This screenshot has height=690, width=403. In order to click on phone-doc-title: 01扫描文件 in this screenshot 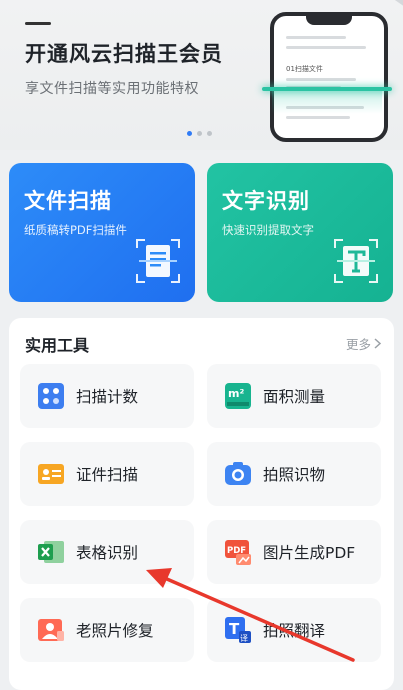, I will do `click(304, 69)`.